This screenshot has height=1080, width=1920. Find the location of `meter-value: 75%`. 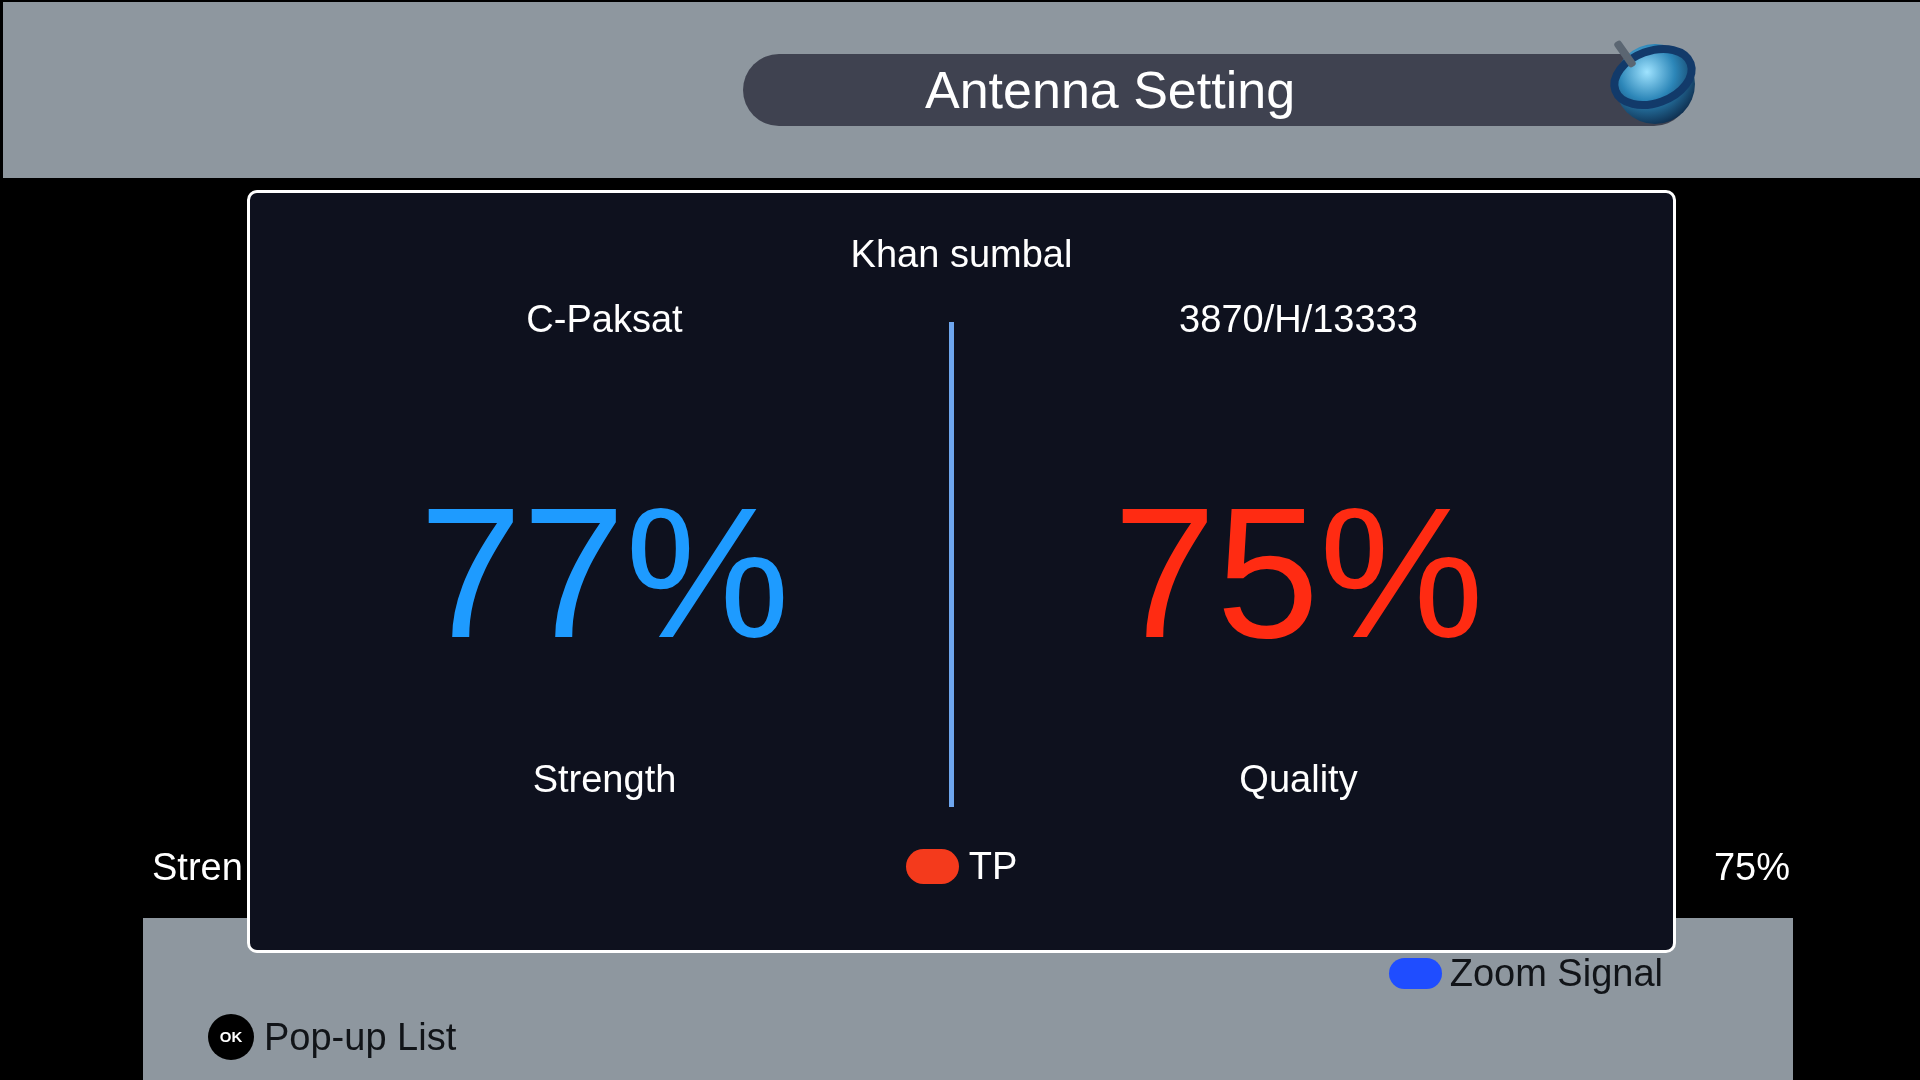

meter-value: 75% is located at coordinates (1298, 573).